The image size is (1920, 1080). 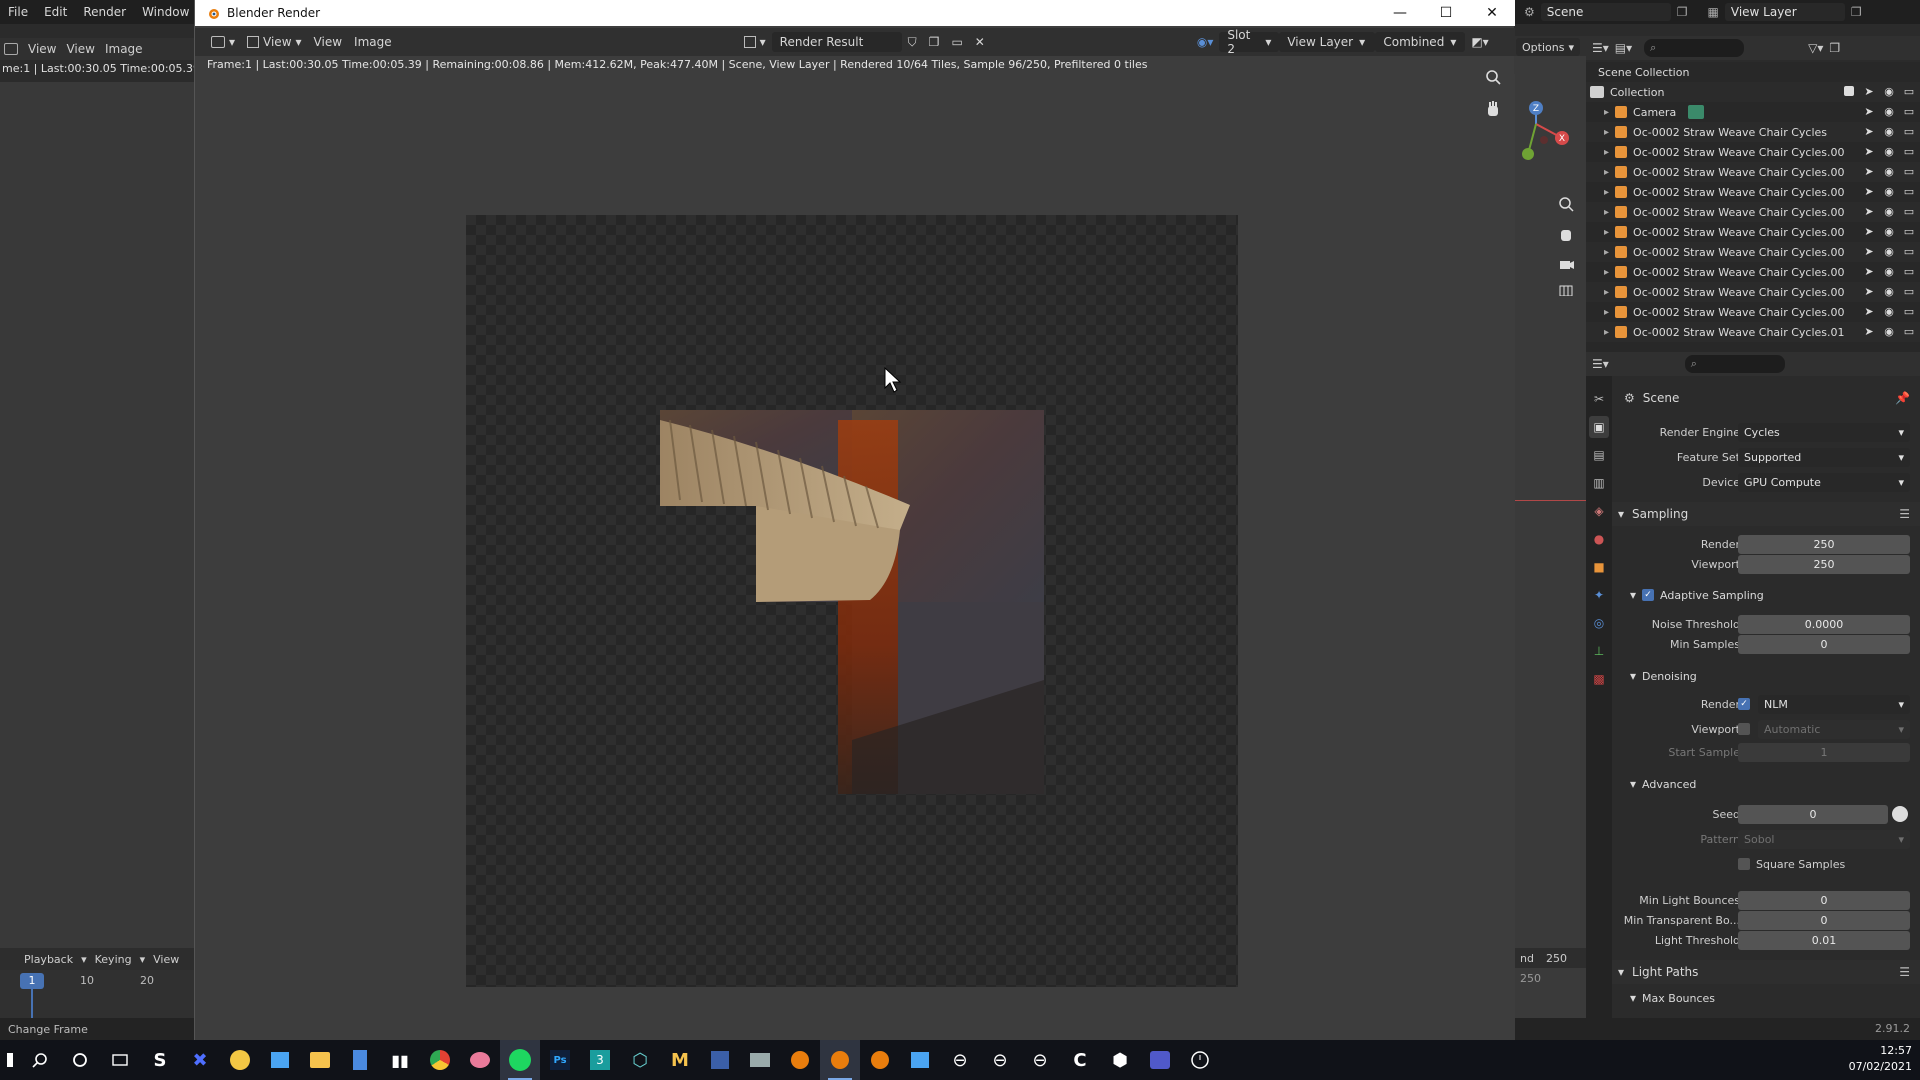 I want to click on maximize-button: ☐, so click(x=1446, y=13).